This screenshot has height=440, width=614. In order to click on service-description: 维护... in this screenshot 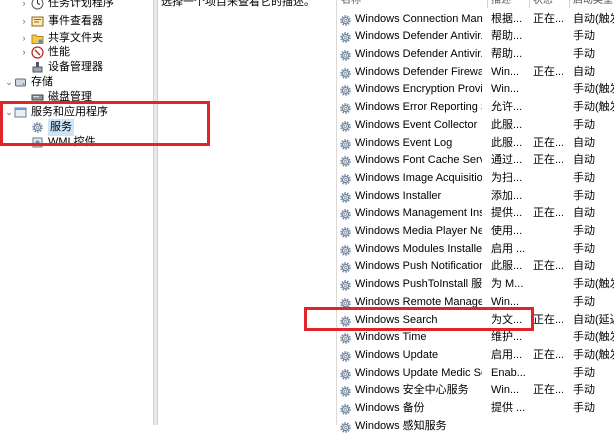, I will do `click(507, 337)`.